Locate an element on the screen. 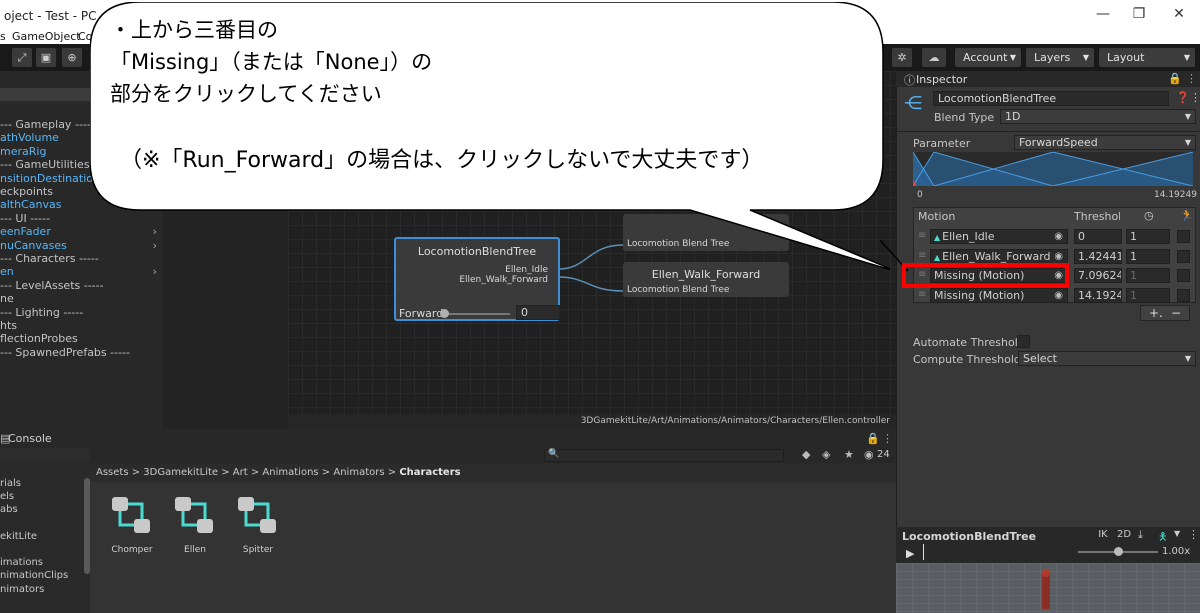  mirror-icon: 🏃 is located at coordinates (1187, 215).